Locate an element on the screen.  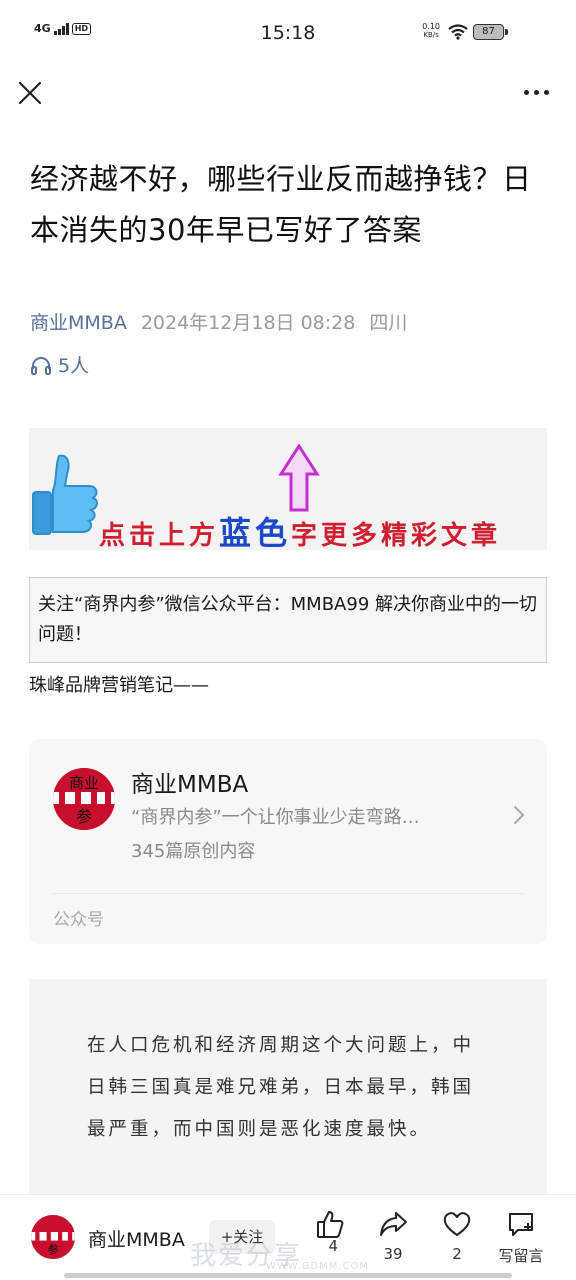
article-subtitle: 珠峰品牌营销笔记—— is located at coordinates (119, 685).